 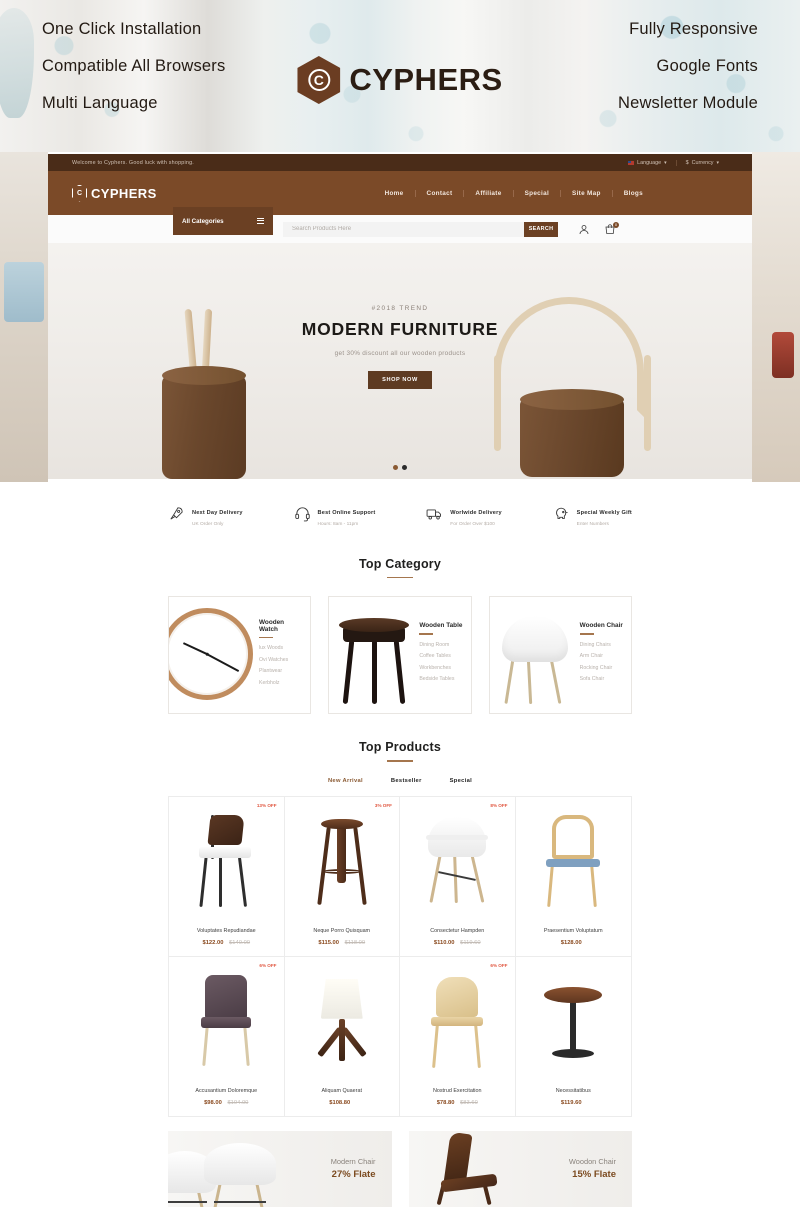 I want to click on product-price: $110.00 $119.60, so click(x=457, y=943).